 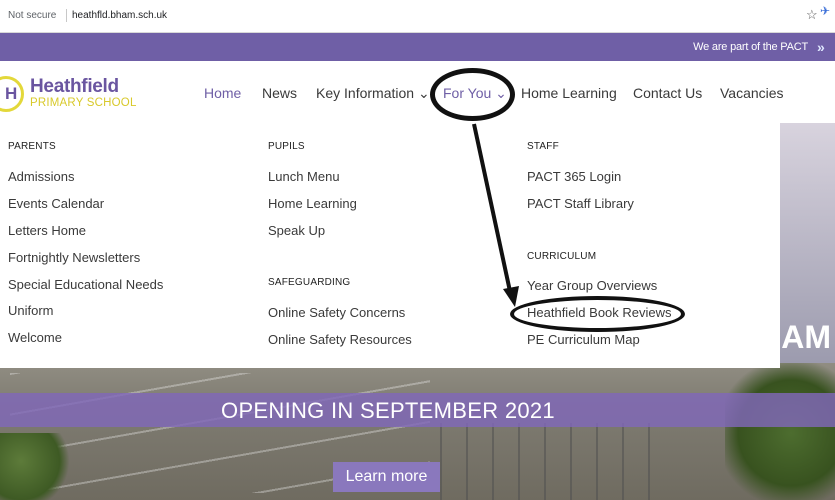 What do you see at coordinates (32, 15) in the screenshot?
I see `security-indicator: Not secure` at bounding box center [32, 15].